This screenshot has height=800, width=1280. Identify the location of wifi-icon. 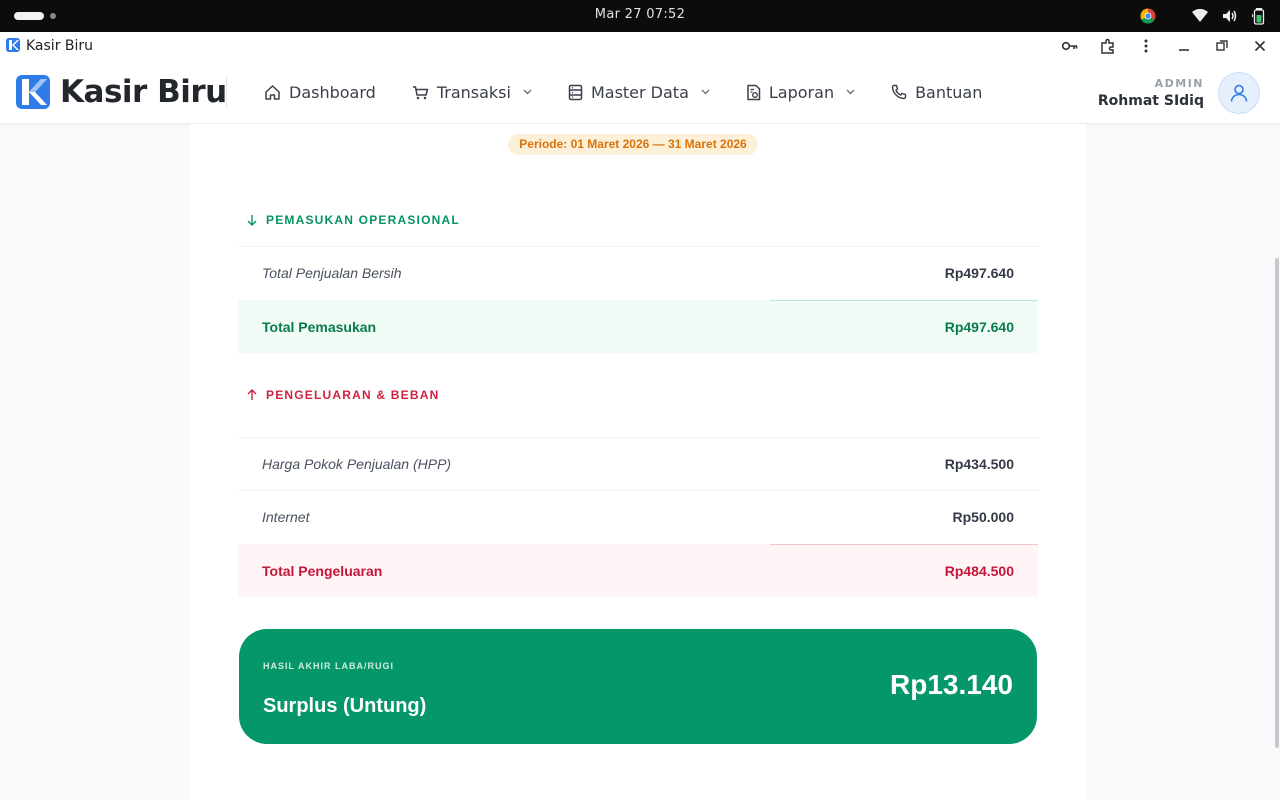
(1200, 16).